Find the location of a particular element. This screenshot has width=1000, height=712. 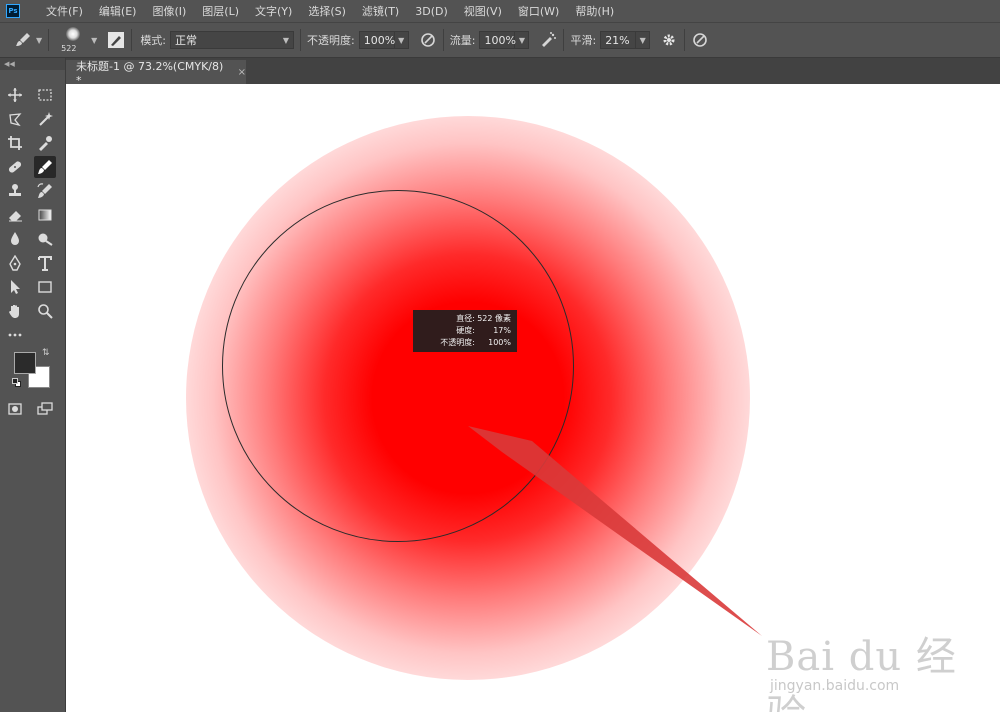

zoom-tool-icon is located at coordinates (45, 311).